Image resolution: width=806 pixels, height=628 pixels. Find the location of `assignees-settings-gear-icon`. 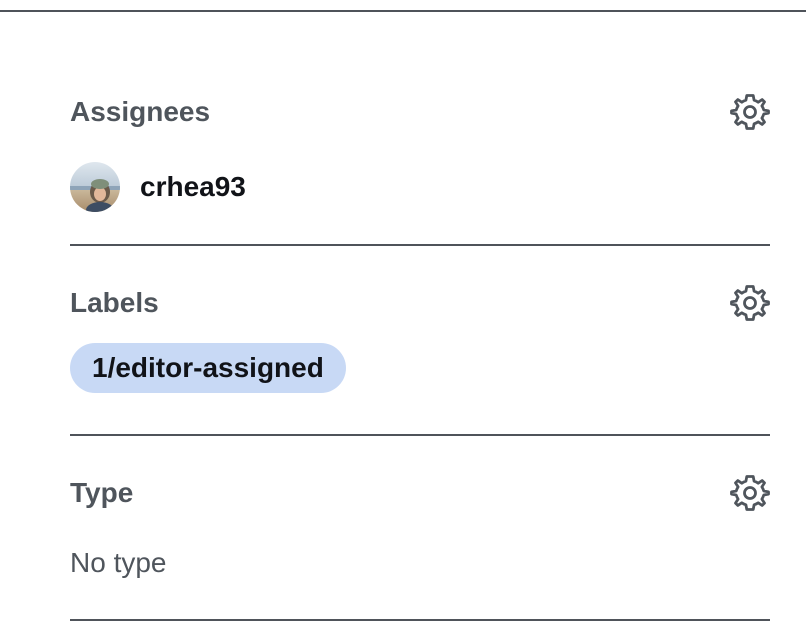

assignees-settings-gear-icon is located at coordinates (750, 112).